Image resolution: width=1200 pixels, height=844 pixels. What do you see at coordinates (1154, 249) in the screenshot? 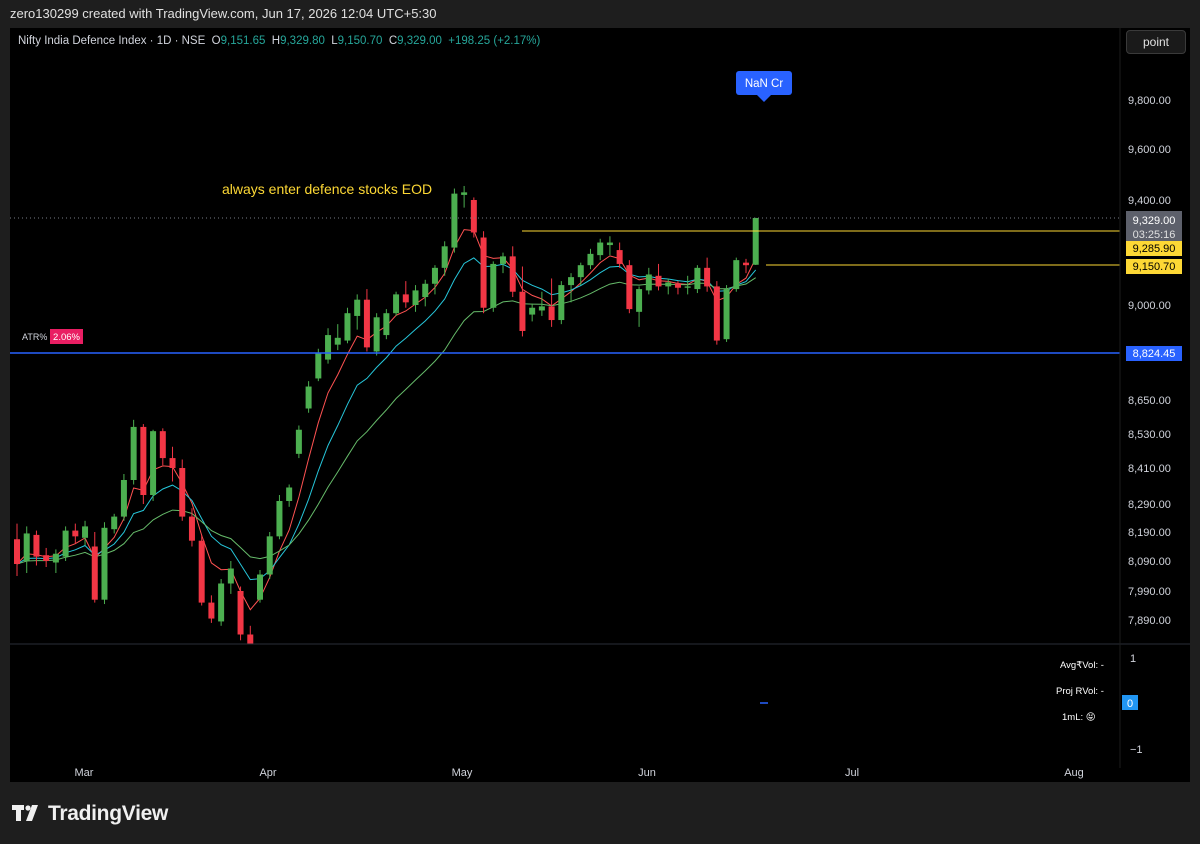
I see `upper-line-text: 9,285.90` at bounding box center [1154, 249].